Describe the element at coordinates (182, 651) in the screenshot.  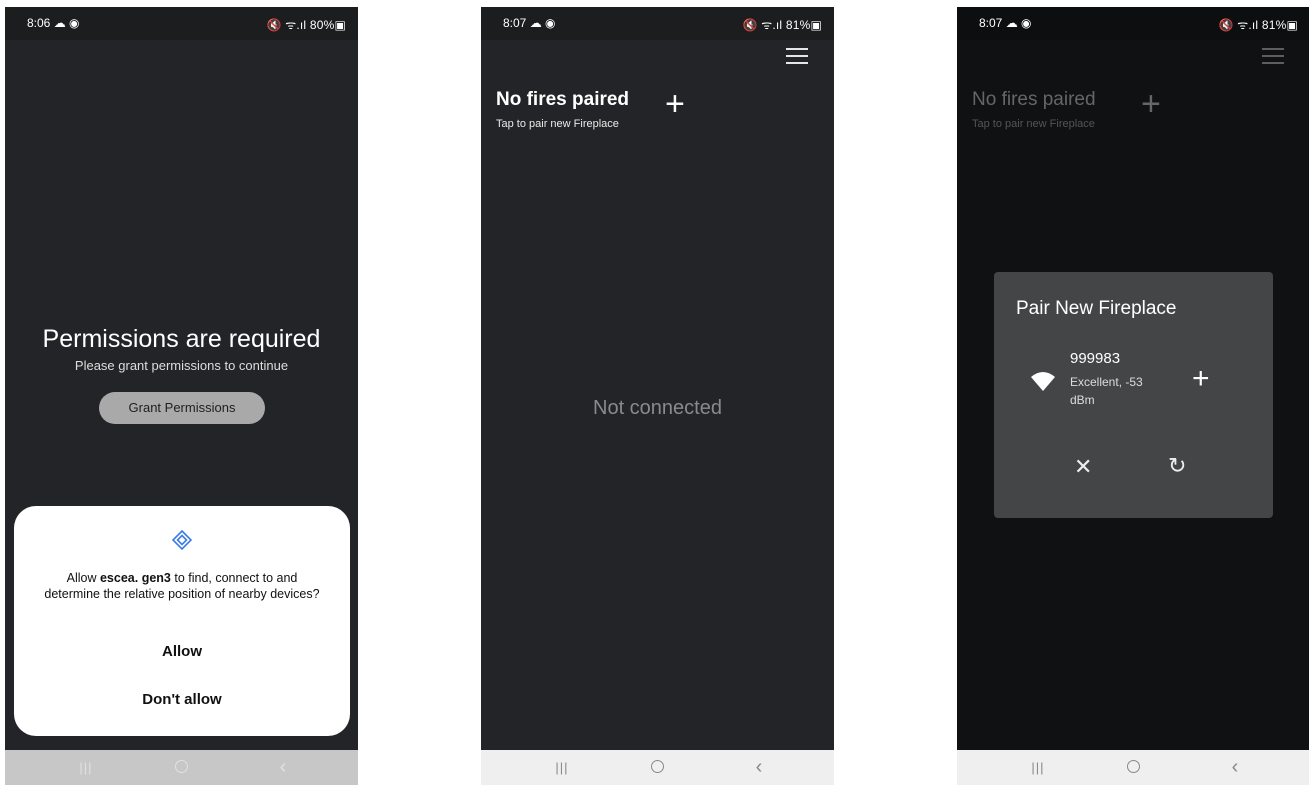
I see `allow-button: Allow` at that location.